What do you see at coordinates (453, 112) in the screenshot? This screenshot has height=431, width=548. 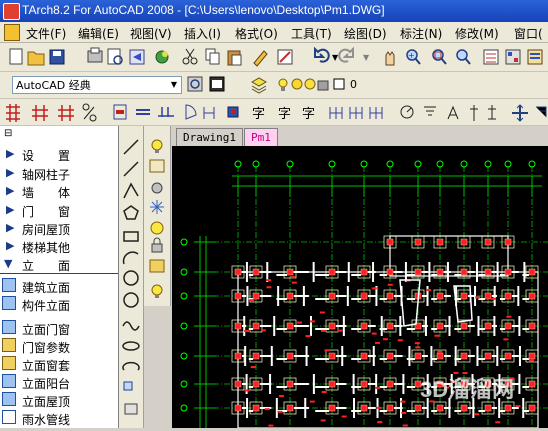 I see `north-arrow-icon` at bounding box center [453, 112].